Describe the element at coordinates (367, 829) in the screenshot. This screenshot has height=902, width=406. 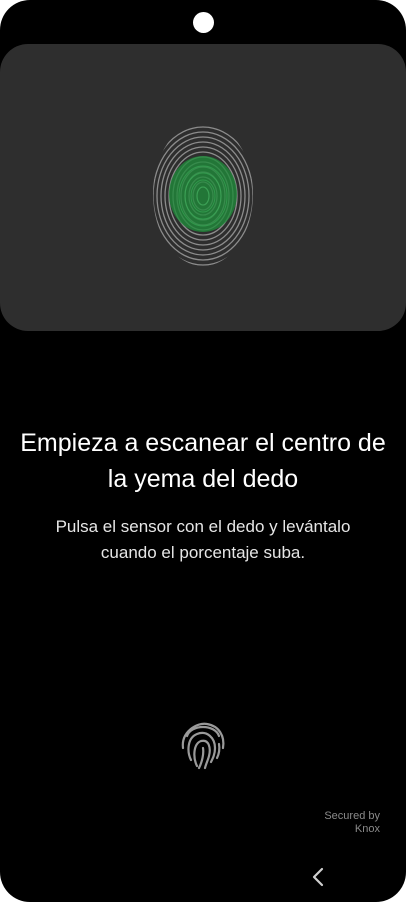
I see `knox-text: Knox` at that location.